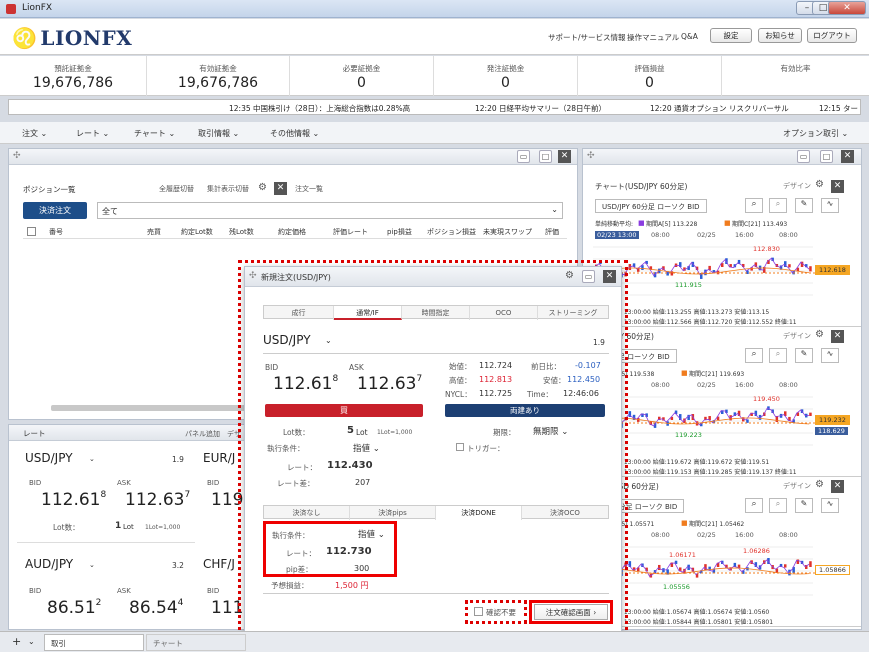 Image resolution: width=869 pixels, height=652 pixels. Describe the element at coordinates (478, 611) in the screenshot. I see `confirm-skip-checkbox` at that location.